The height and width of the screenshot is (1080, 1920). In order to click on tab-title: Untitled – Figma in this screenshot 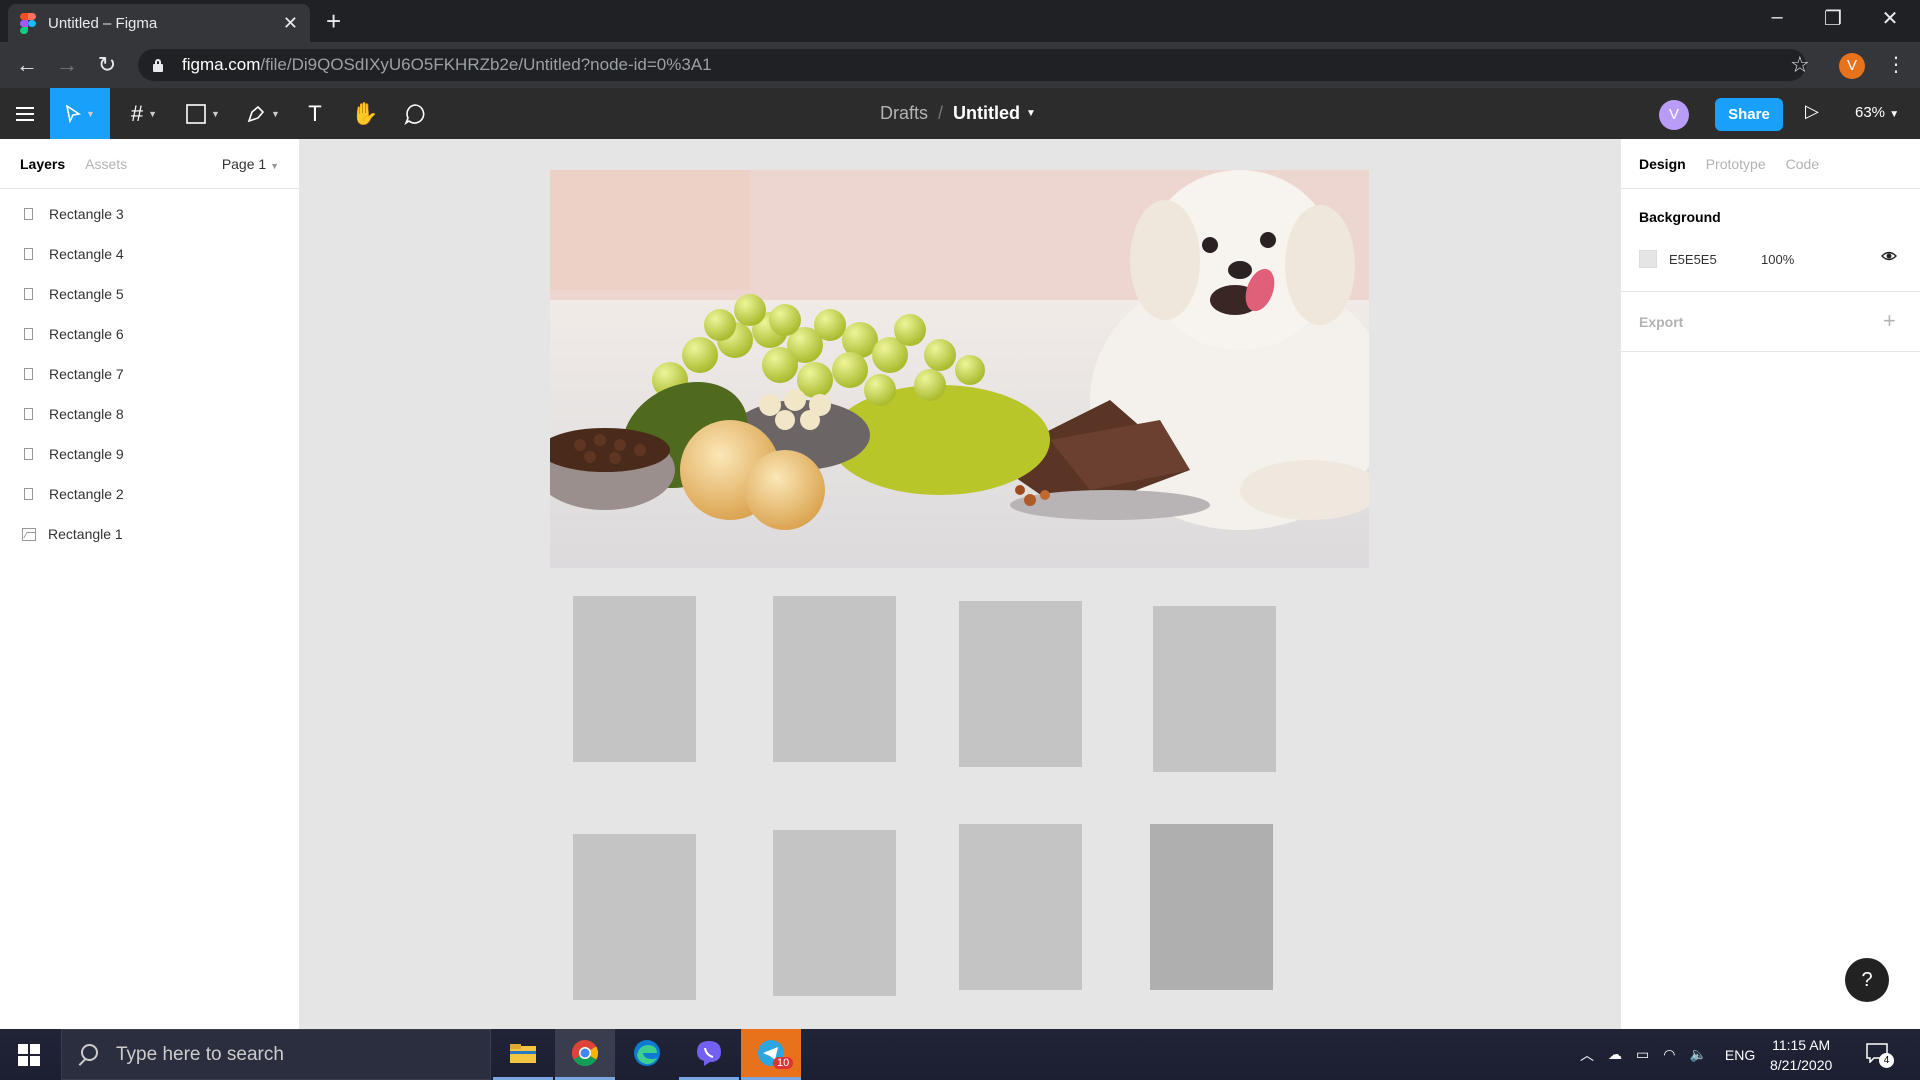, I will do `click(103, 23)`.